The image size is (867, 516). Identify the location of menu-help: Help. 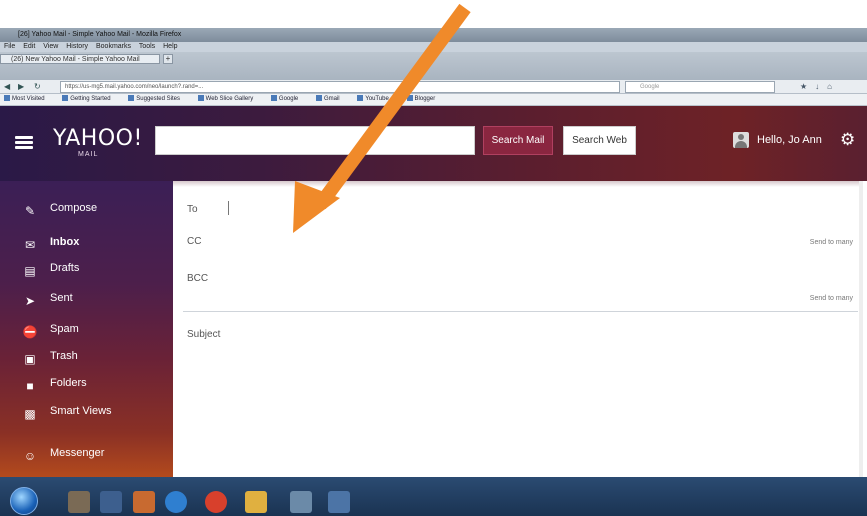
(170, 46).